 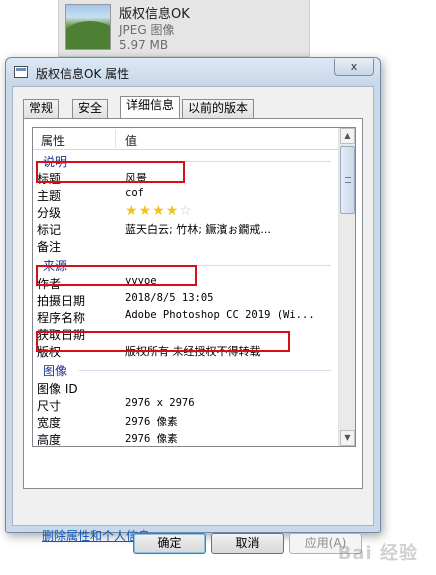 I want to click on vertical-scrollbar: ▲ ▼, so click(x=346, y=287).